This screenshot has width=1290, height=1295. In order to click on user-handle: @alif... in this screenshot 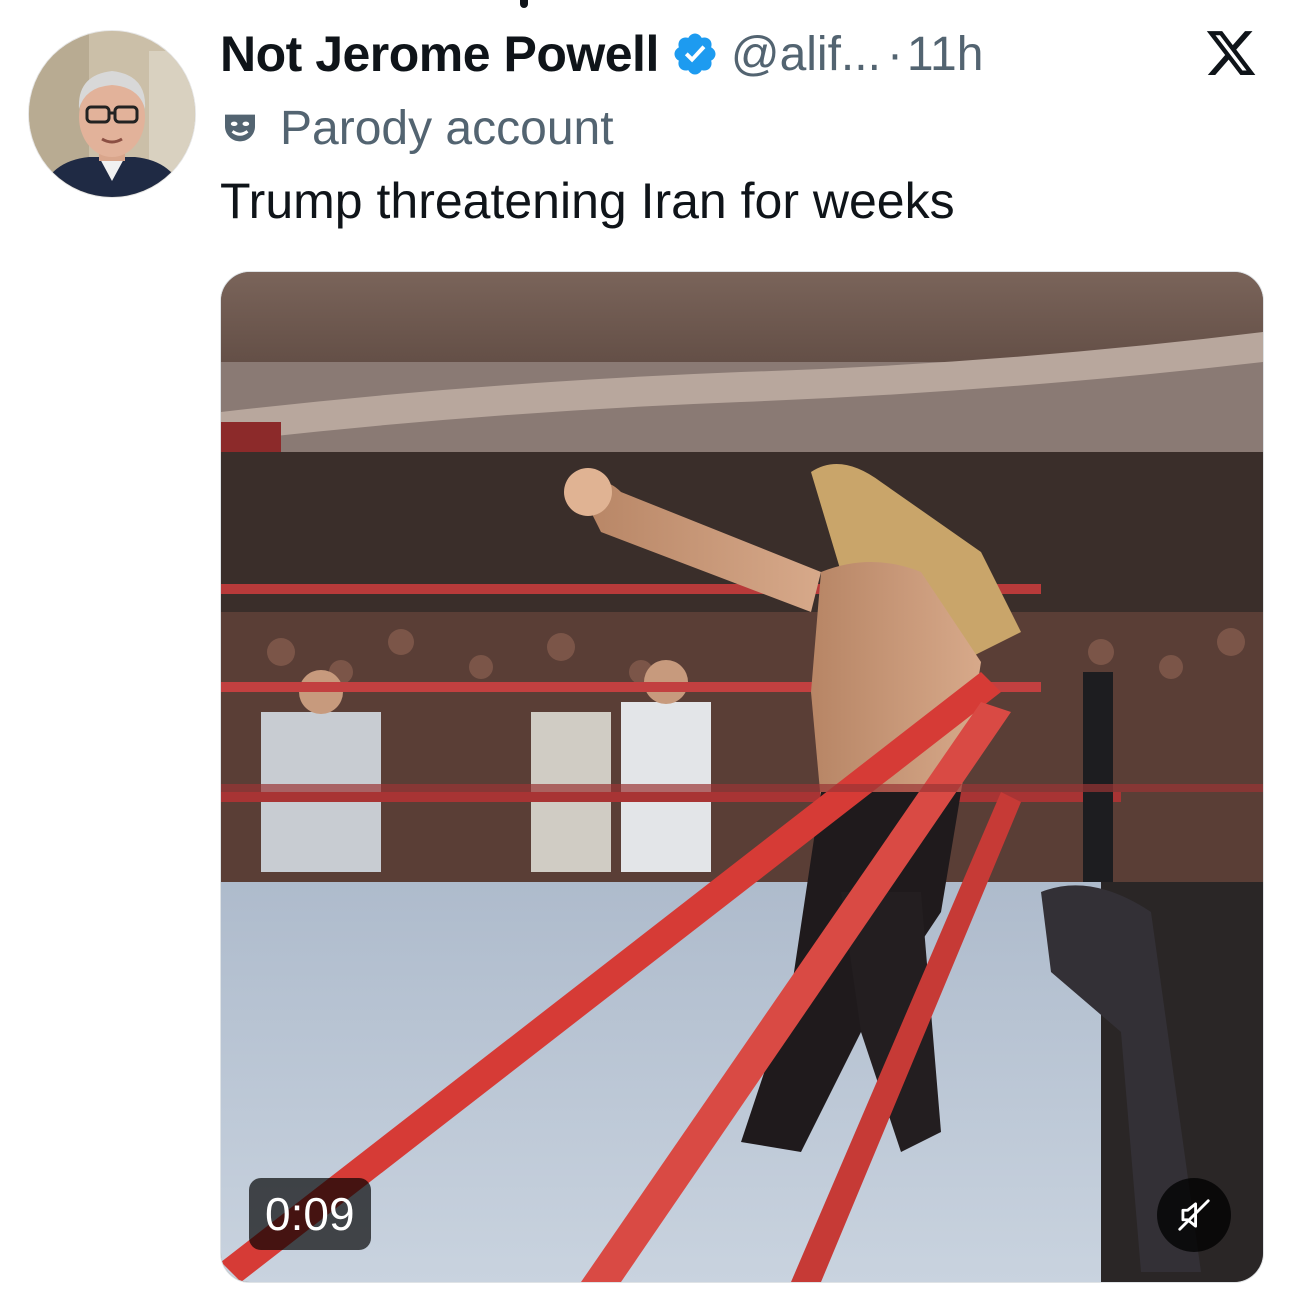, I will do `click(806, 54)`.